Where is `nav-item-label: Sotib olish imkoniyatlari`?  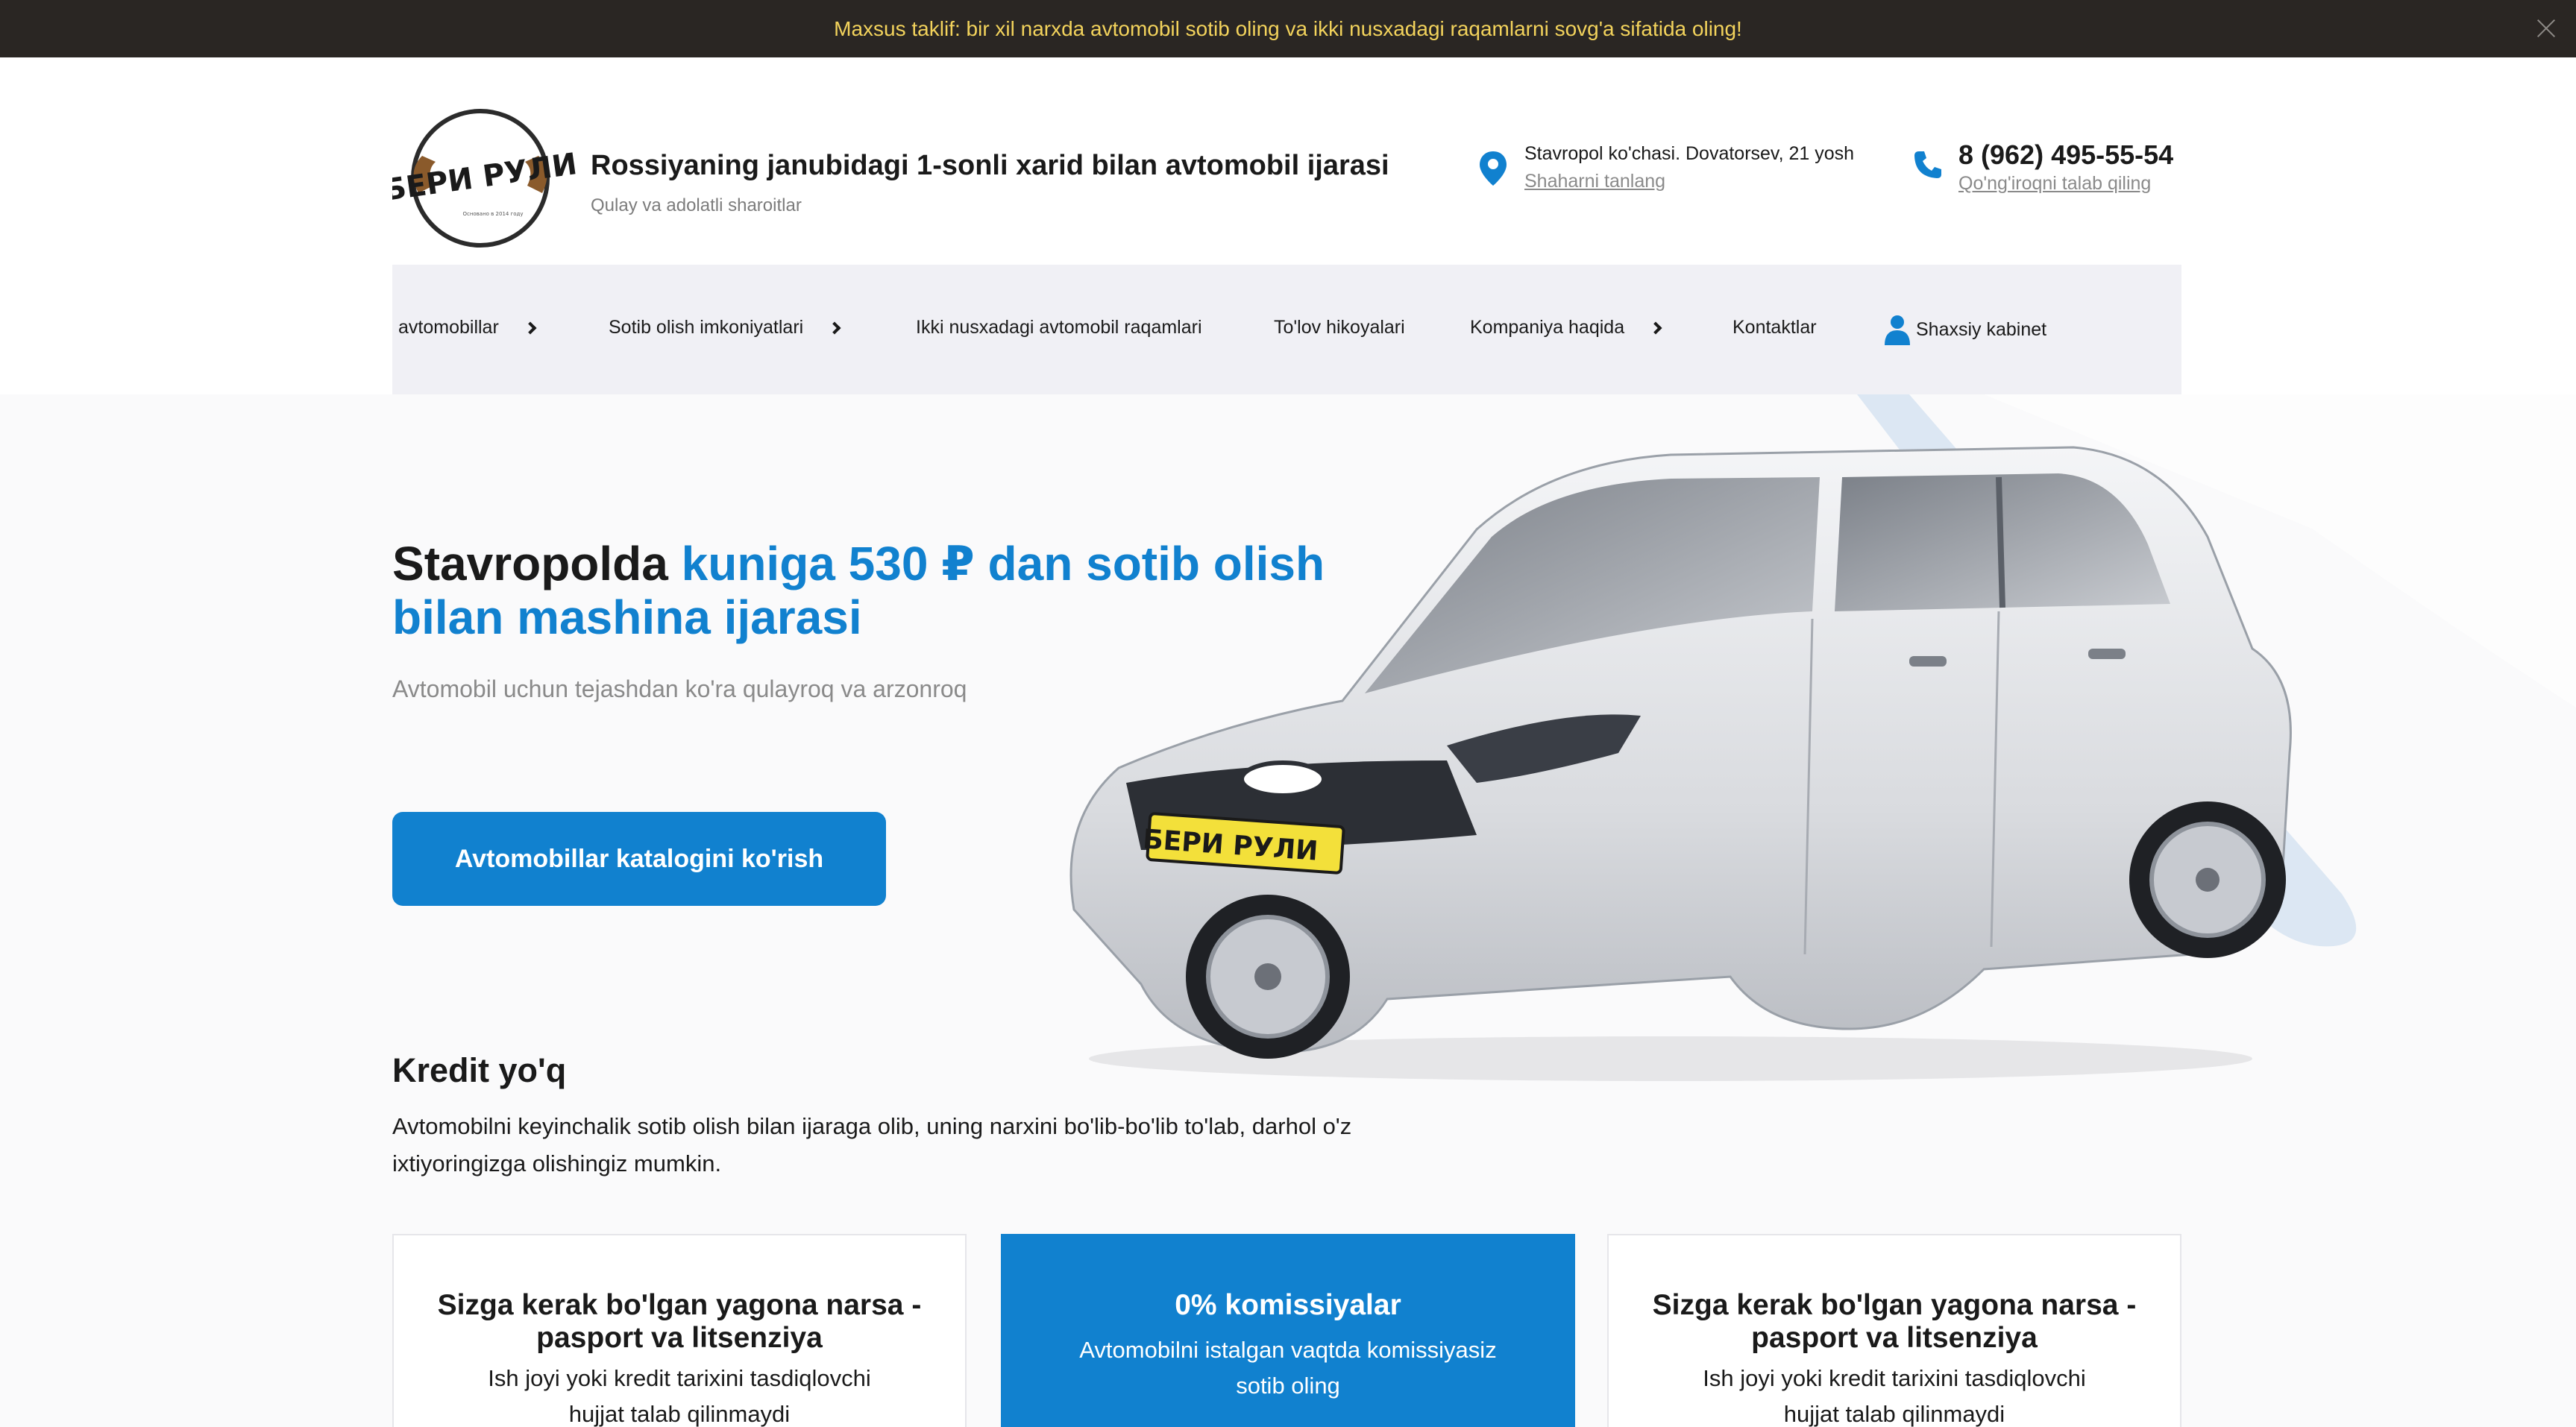 nav-item-label: Sotib olish imkoniyatlari is located at coordinates (707, 328).